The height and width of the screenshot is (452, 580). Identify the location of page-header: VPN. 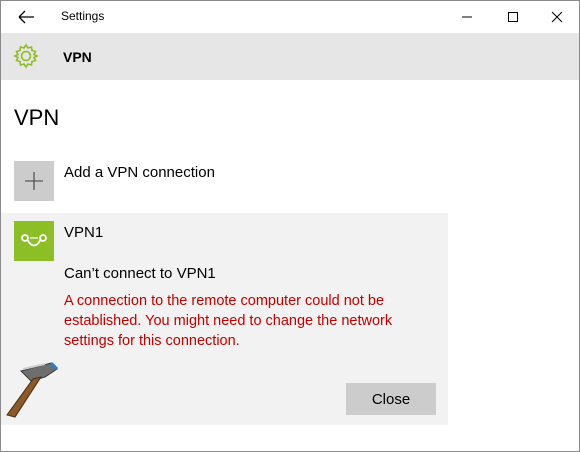
(290, 56).